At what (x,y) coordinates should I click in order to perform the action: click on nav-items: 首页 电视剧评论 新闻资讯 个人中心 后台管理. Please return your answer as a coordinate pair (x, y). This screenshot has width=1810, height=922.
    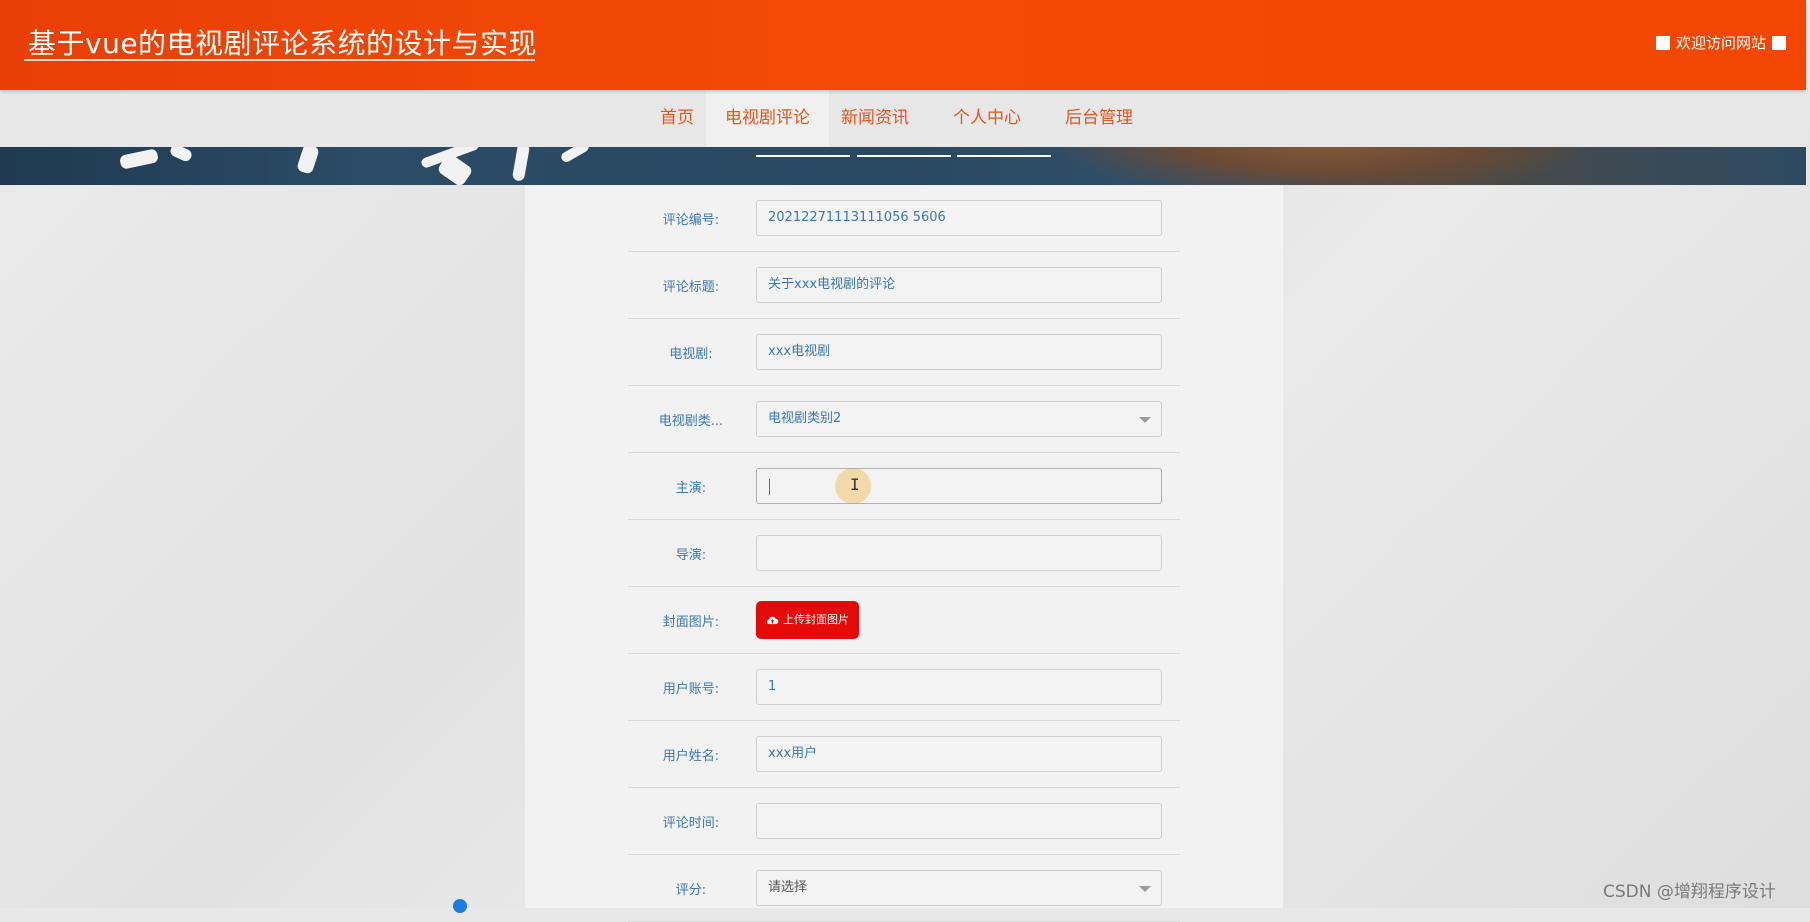
    Looking at the image, I should click on (896, 118).